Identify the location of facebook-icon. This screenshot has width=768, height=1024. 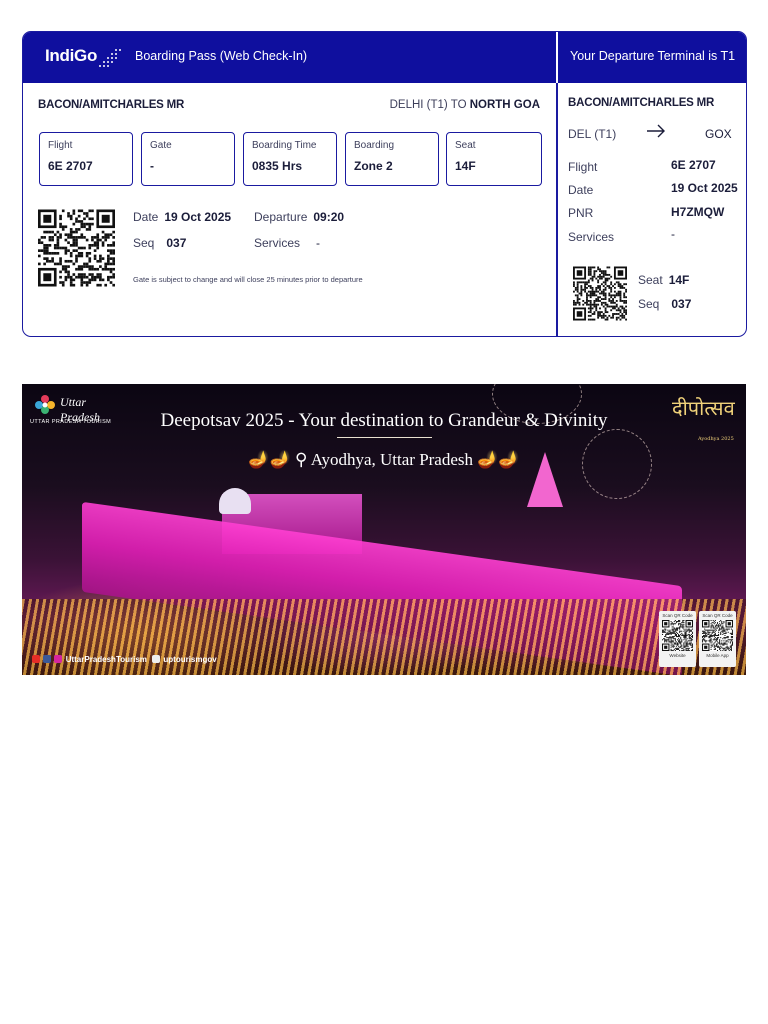
(47, 659).